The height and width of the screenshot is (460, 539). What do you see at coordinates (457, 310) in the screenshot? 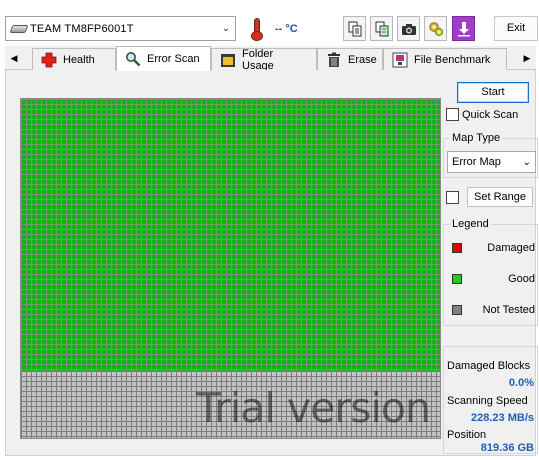
I see `not-tested-swatch` at bounding box center [457, 310].